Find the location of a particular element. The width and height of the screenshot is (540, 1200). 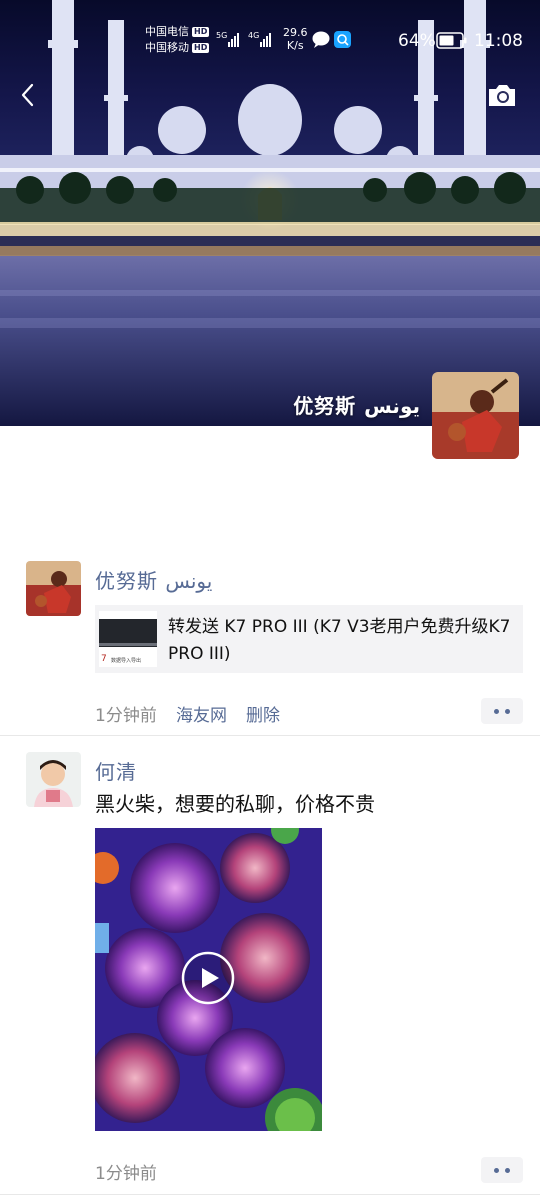

battery-icon is located at coordinates (451, 40).